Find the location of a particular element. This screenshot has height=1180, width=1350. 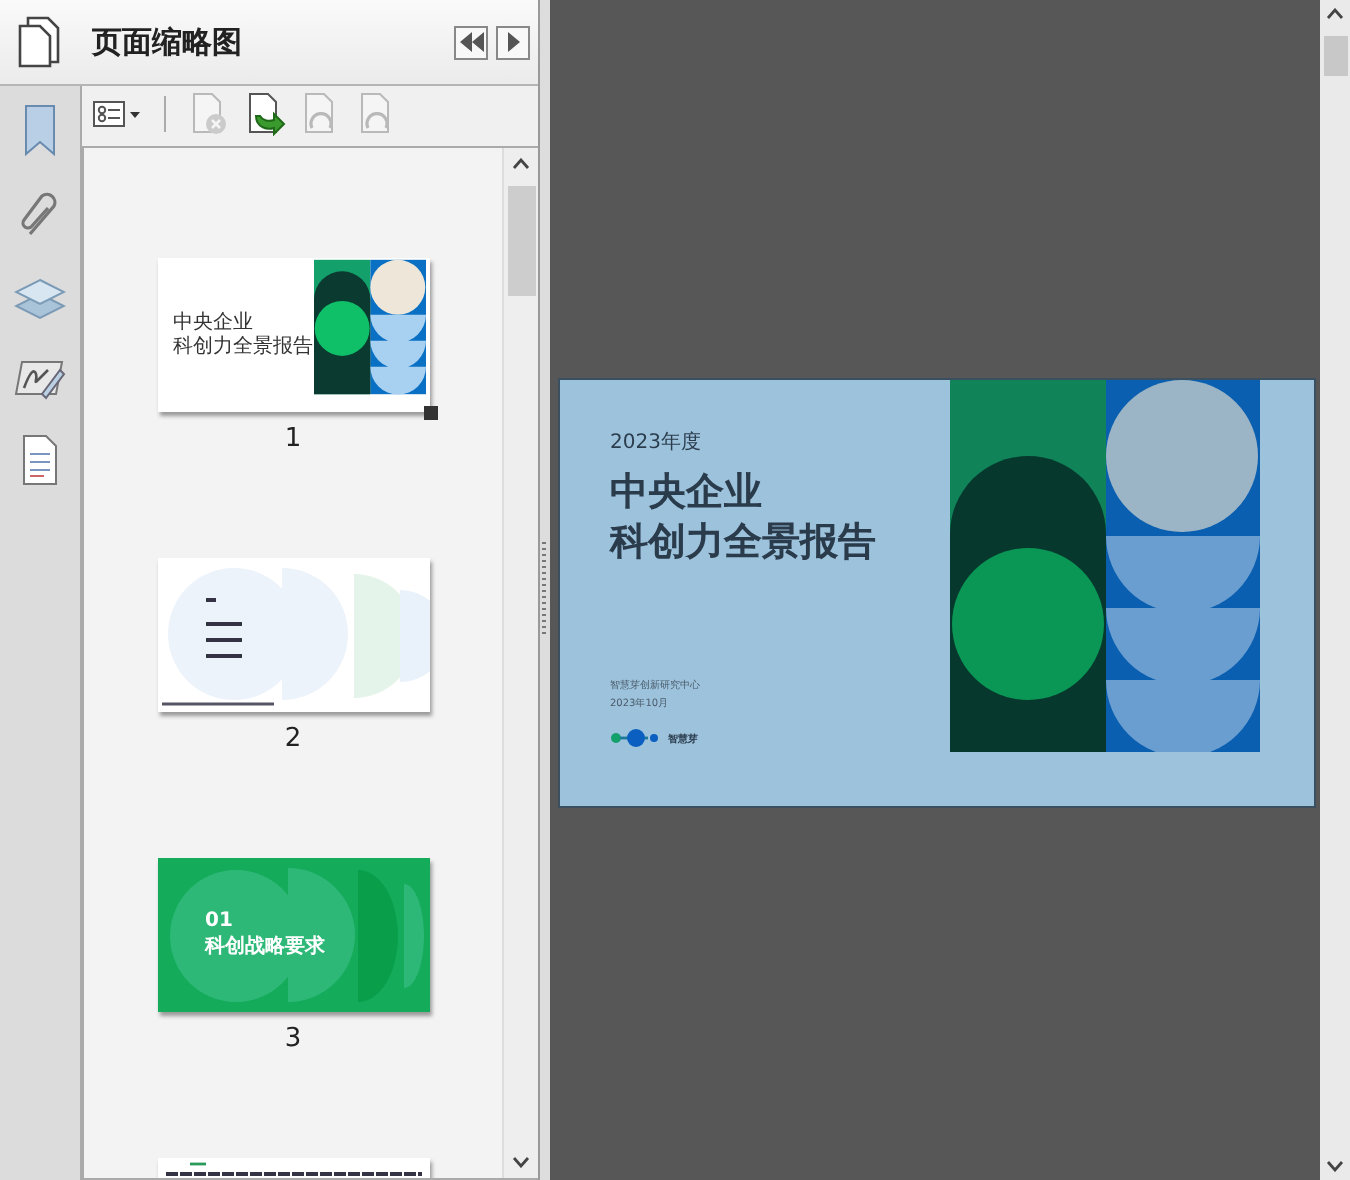

thumbnail-title: 中央企业 is located at coordinates (214, 323).